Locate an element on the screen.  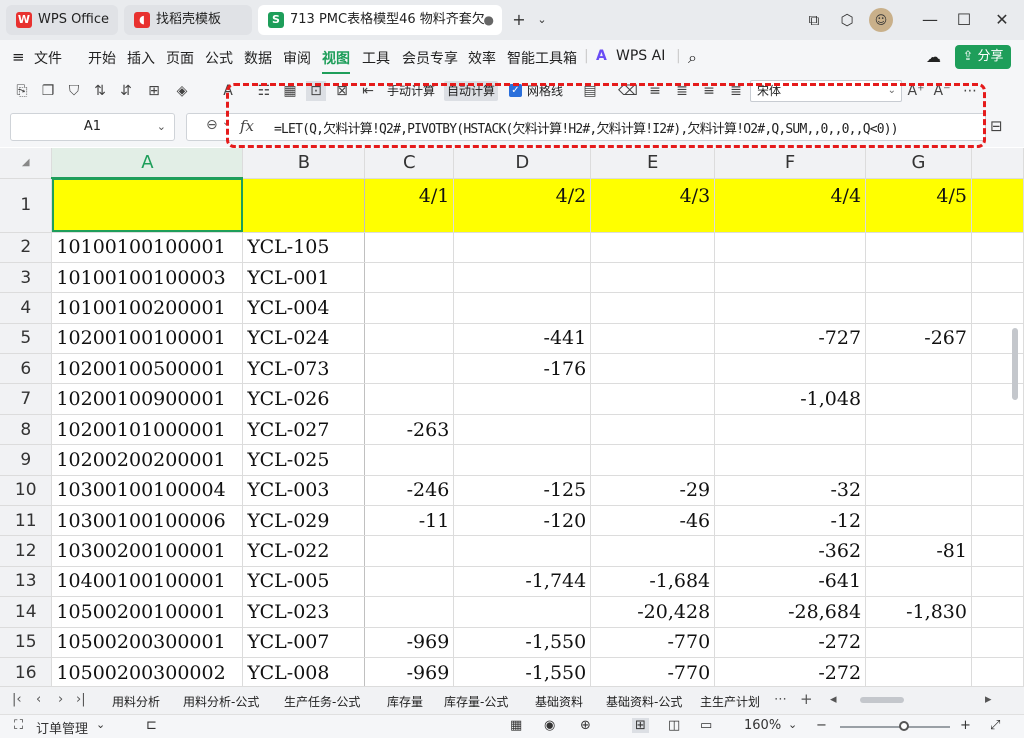
item-code-cell: 10200100500001 is located at coordinates (147, 369).